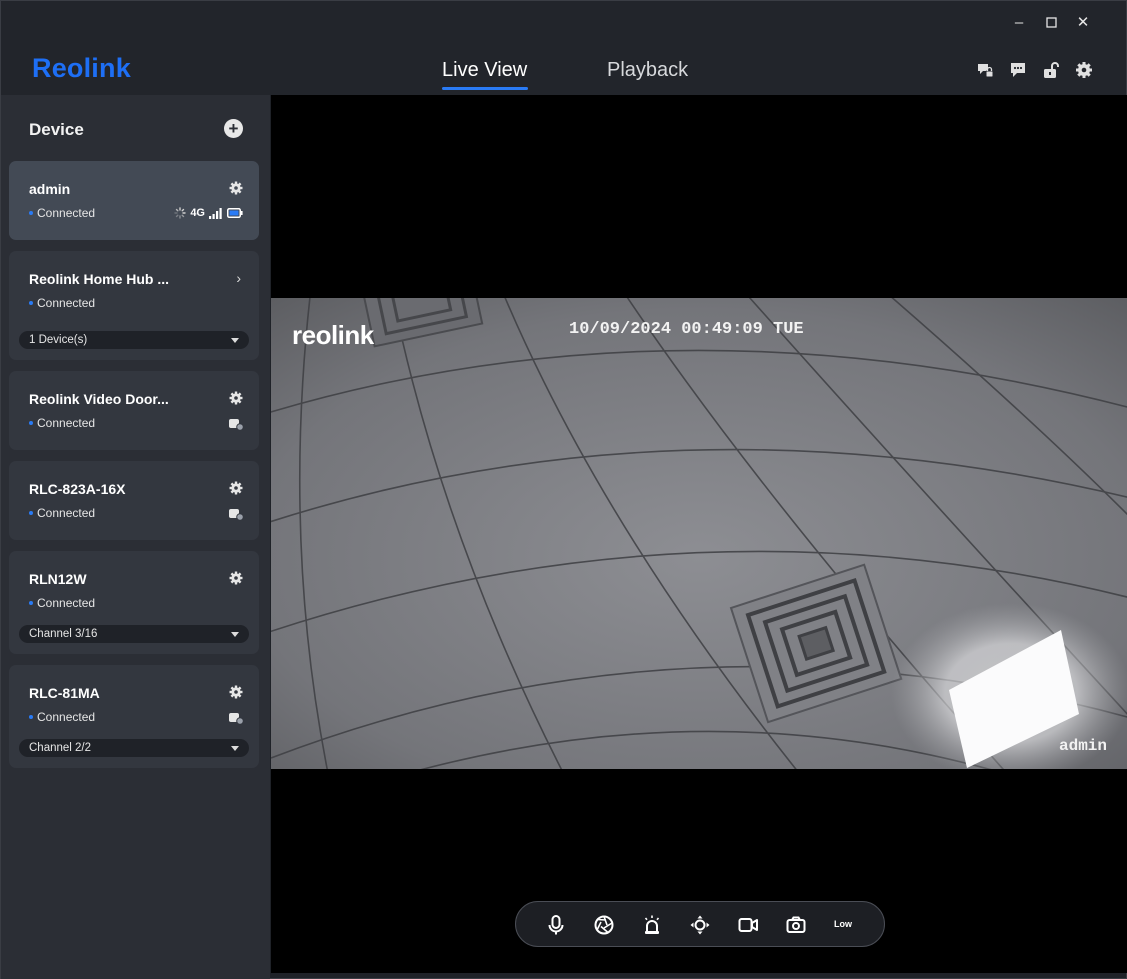  Describe the element at coordinates (134, 410) in the screenshot. I see `device-card-video-doorbell: Reolink Video Door... Connected` at that location.